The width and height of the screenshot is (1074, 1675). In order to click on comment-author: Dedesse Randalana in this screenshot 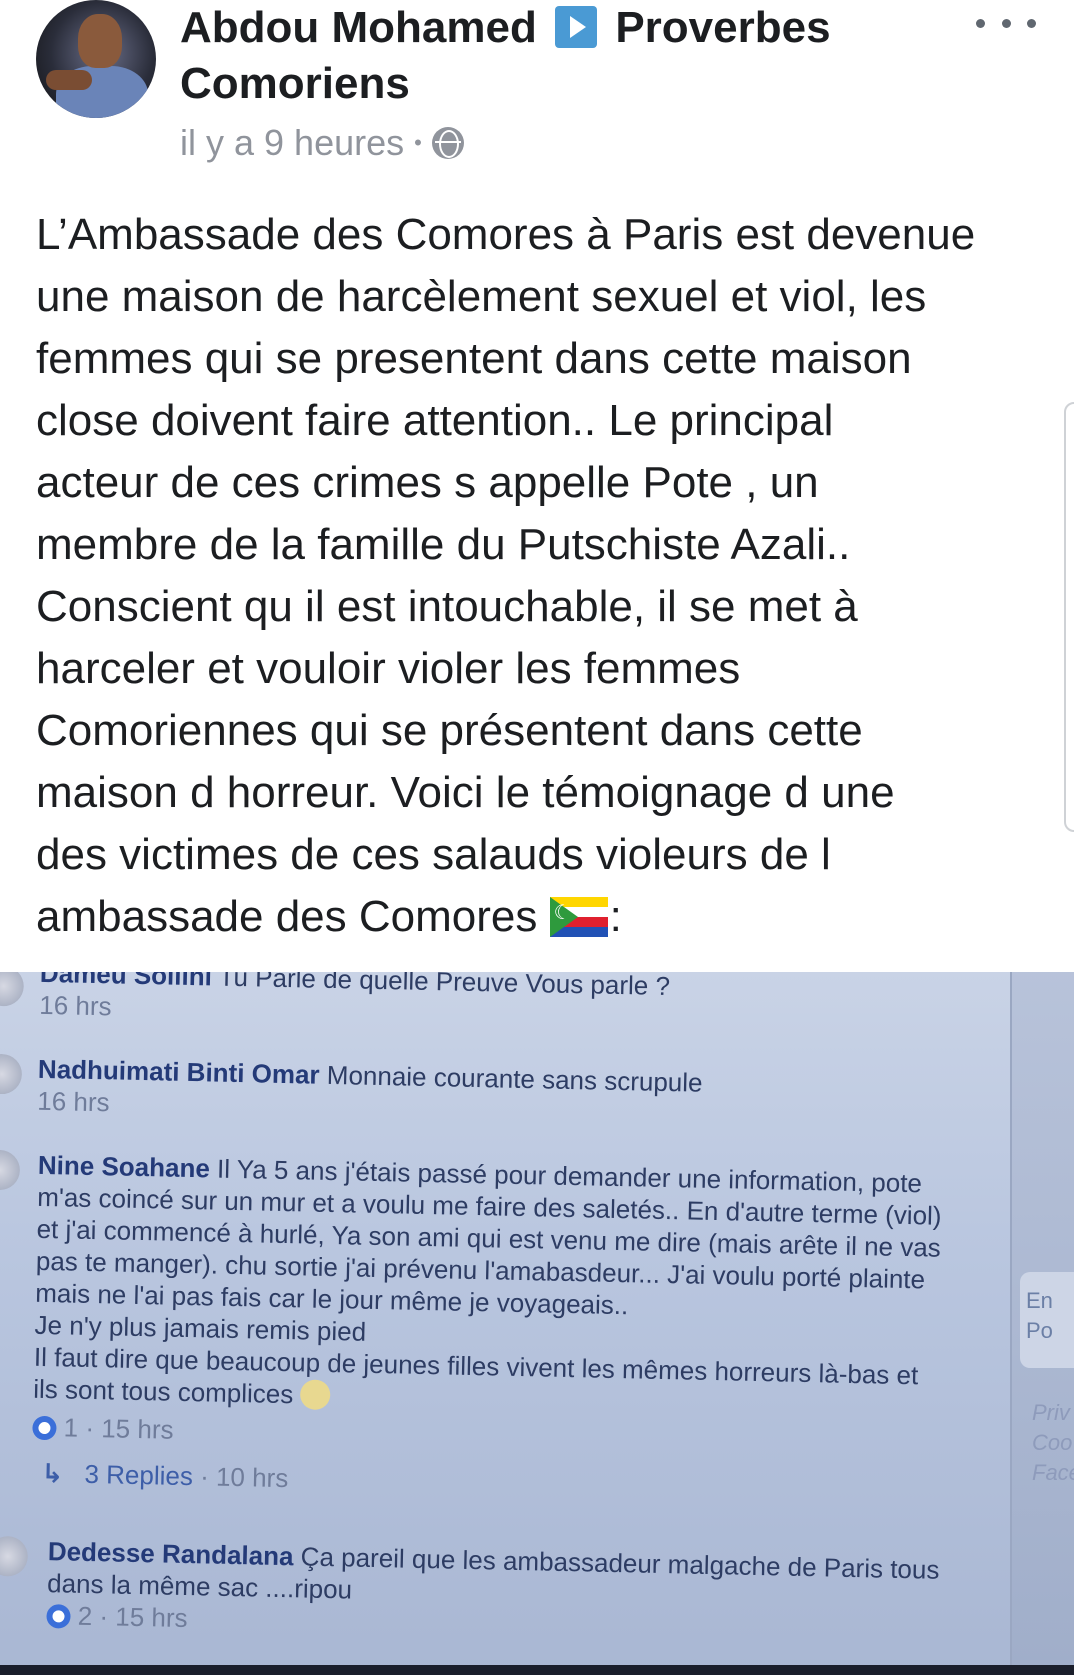, I will do `click(170, 1554)`.